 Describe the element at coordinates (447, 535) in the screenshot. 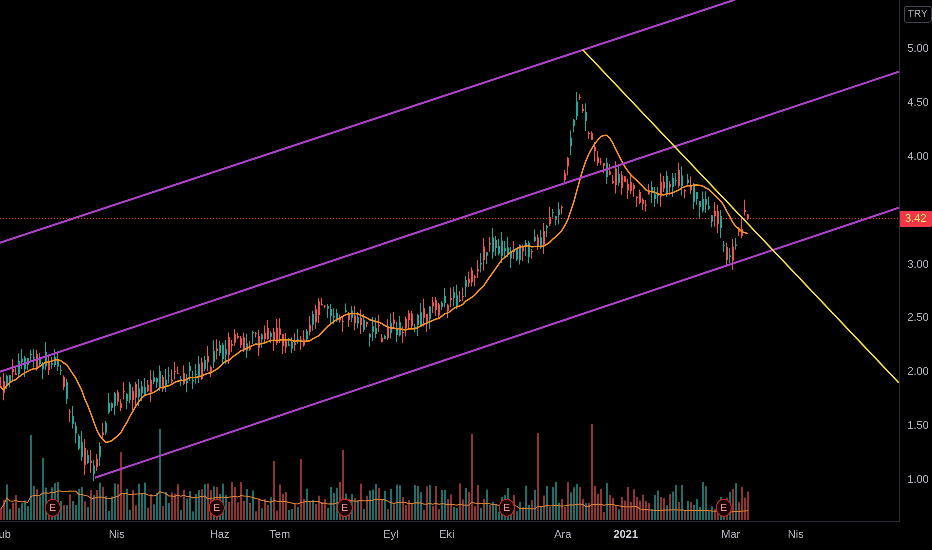

I see `time-axis-label: Eki` at that location.